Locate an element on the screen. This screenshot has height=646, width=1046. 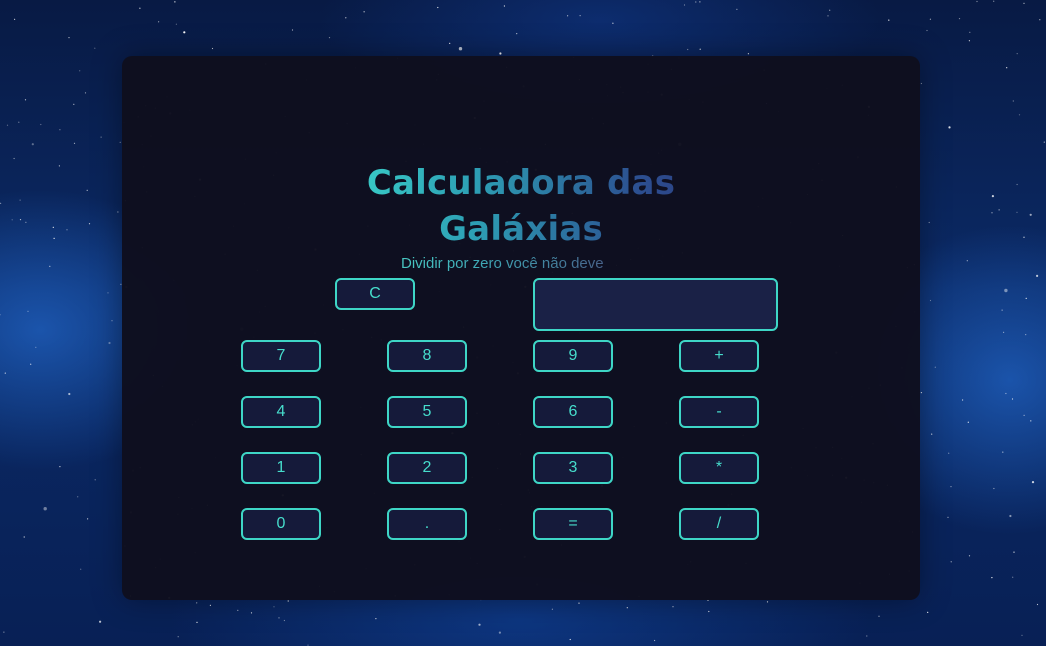
digit-5-button: 5 is located at coordinates (427, 412).